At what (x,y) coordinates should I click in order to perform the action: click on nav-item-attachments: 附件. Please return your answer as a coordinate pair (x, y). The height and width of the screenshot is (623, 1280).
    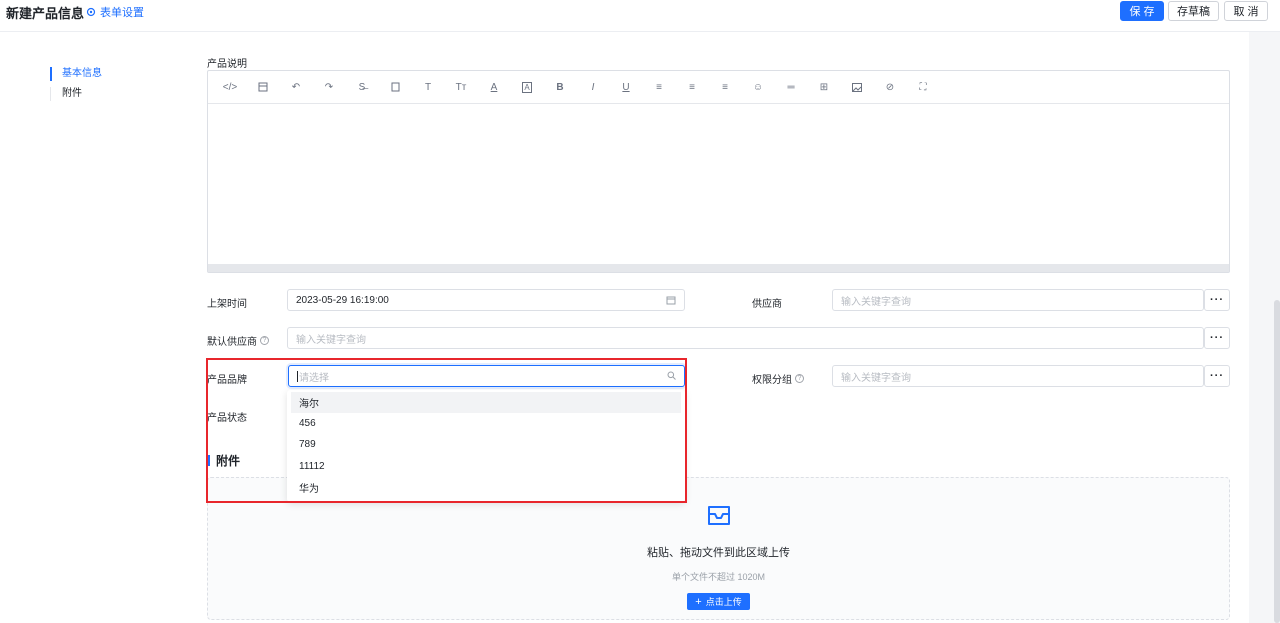
    Looking at the image, I should click on (66, 94).